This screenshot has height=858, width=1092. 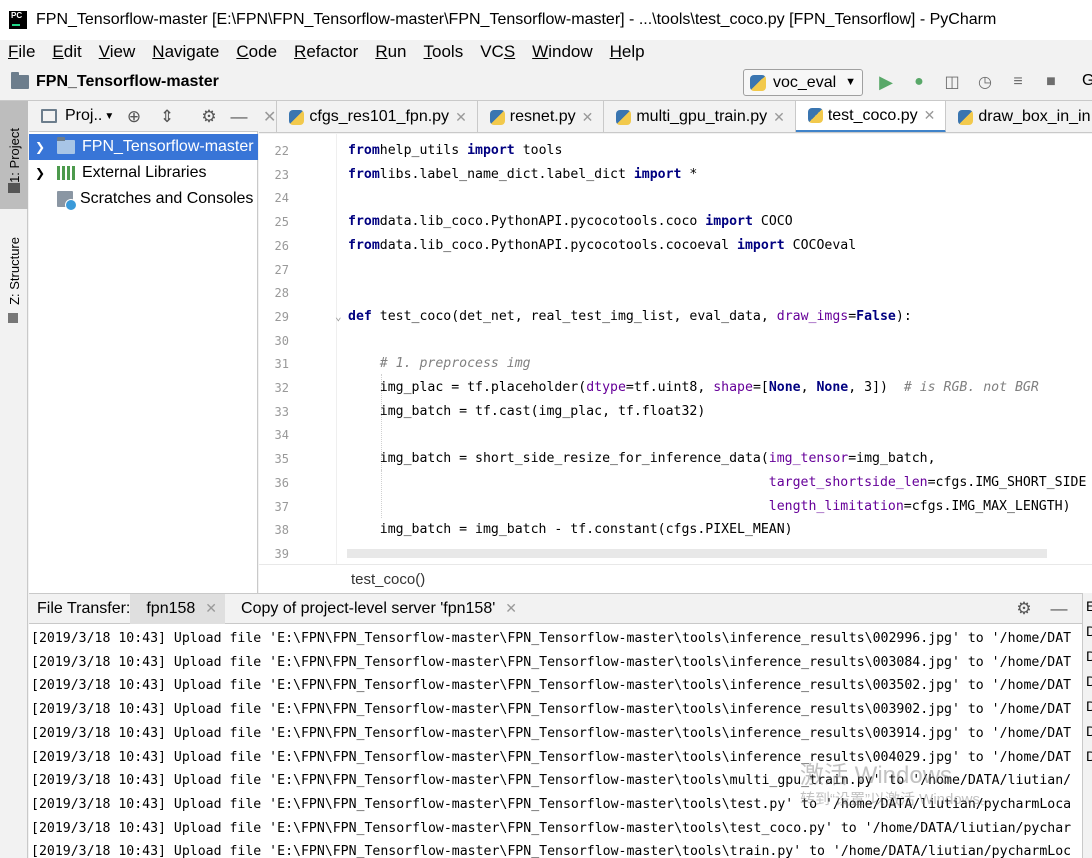 I want to click on pycharm-logo-icon: PC, so click(x=18, y=20).